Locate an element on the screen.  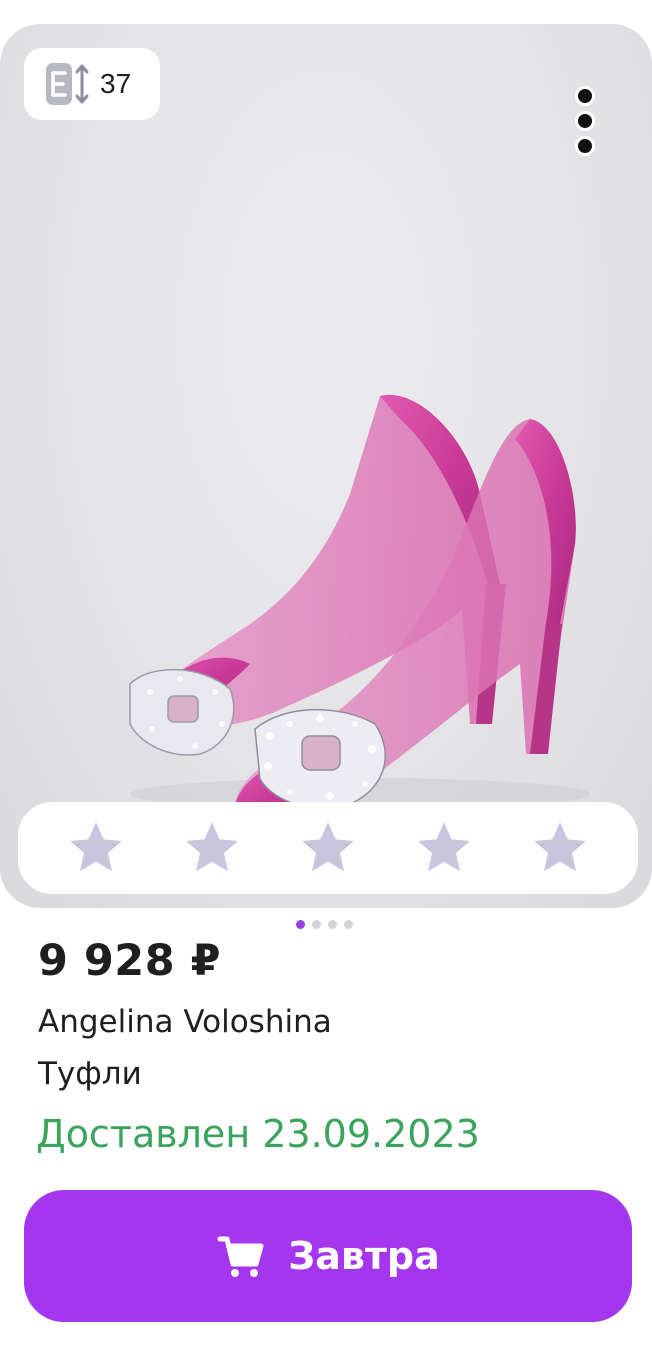
product-price: 9 928 ₽ is located at coordinates (130, 961).